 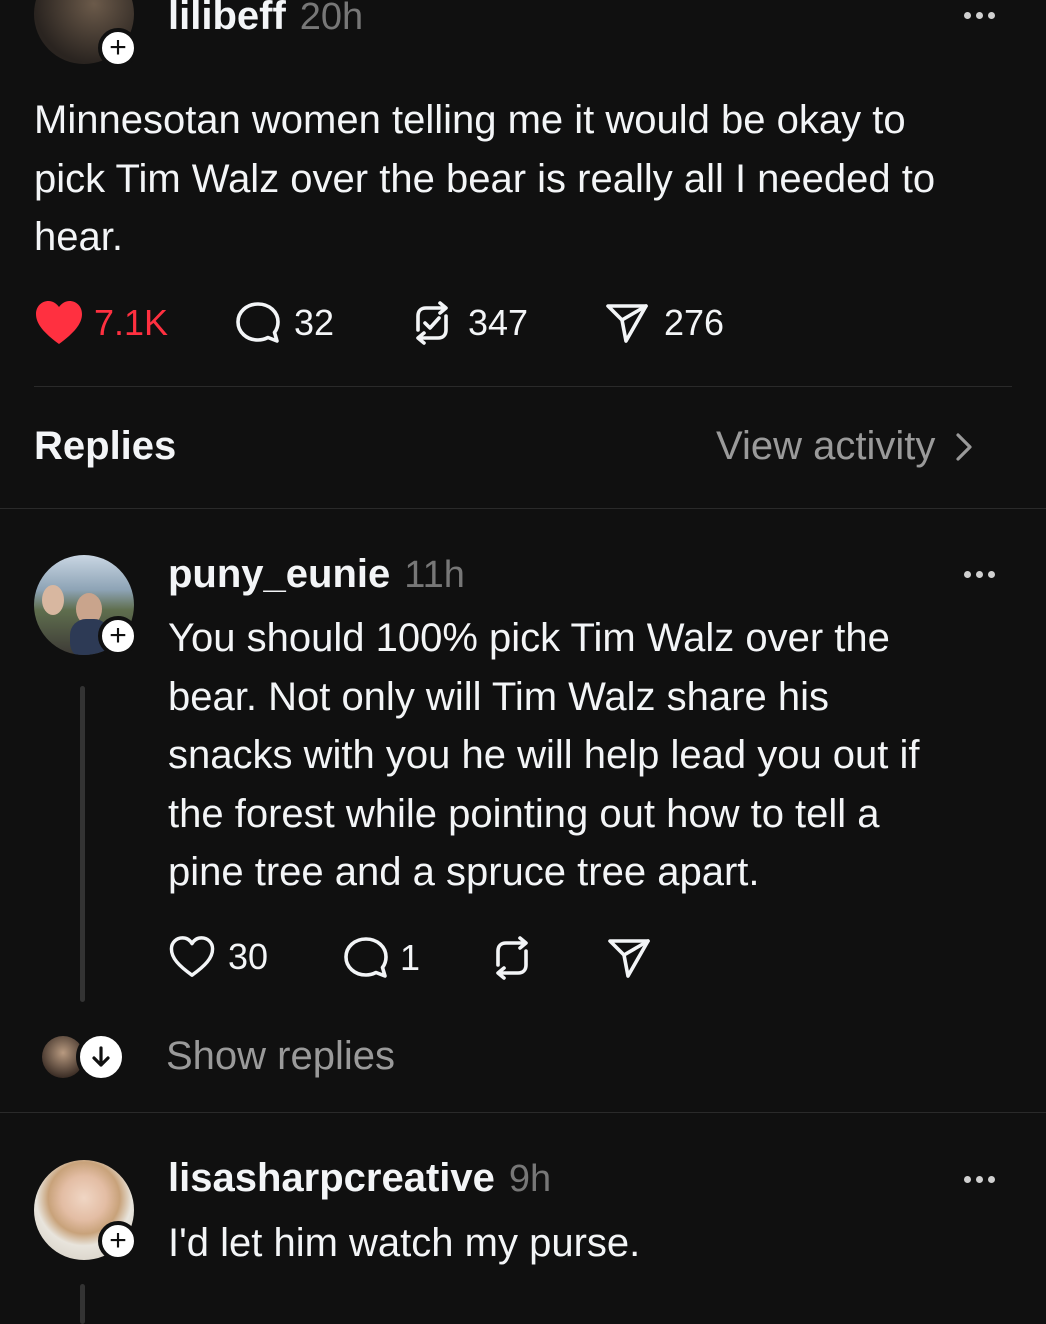 What do you see at coordinates (529, 638) in the screenshot?
I see `reply-text-line: You should 100% pick Tim Walz over the` at bounding box center [529, 638].